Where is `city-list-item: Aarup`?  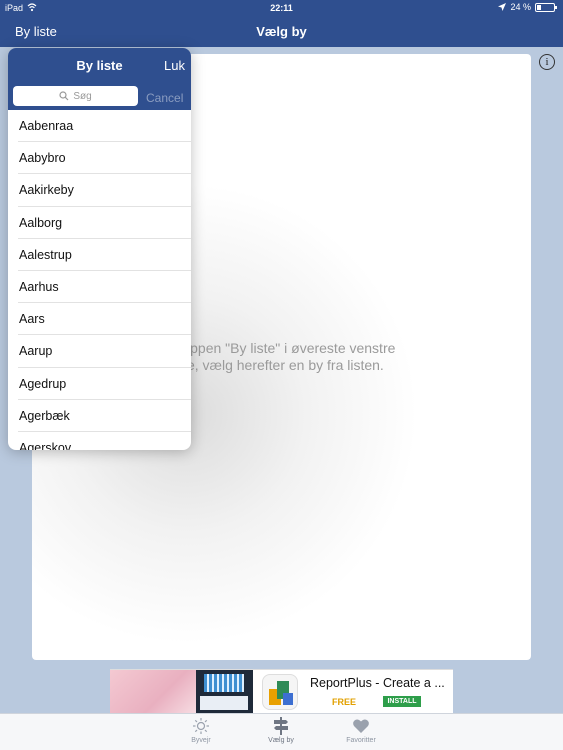 city-list-item: Aarup is located at coordinates (104, 351).